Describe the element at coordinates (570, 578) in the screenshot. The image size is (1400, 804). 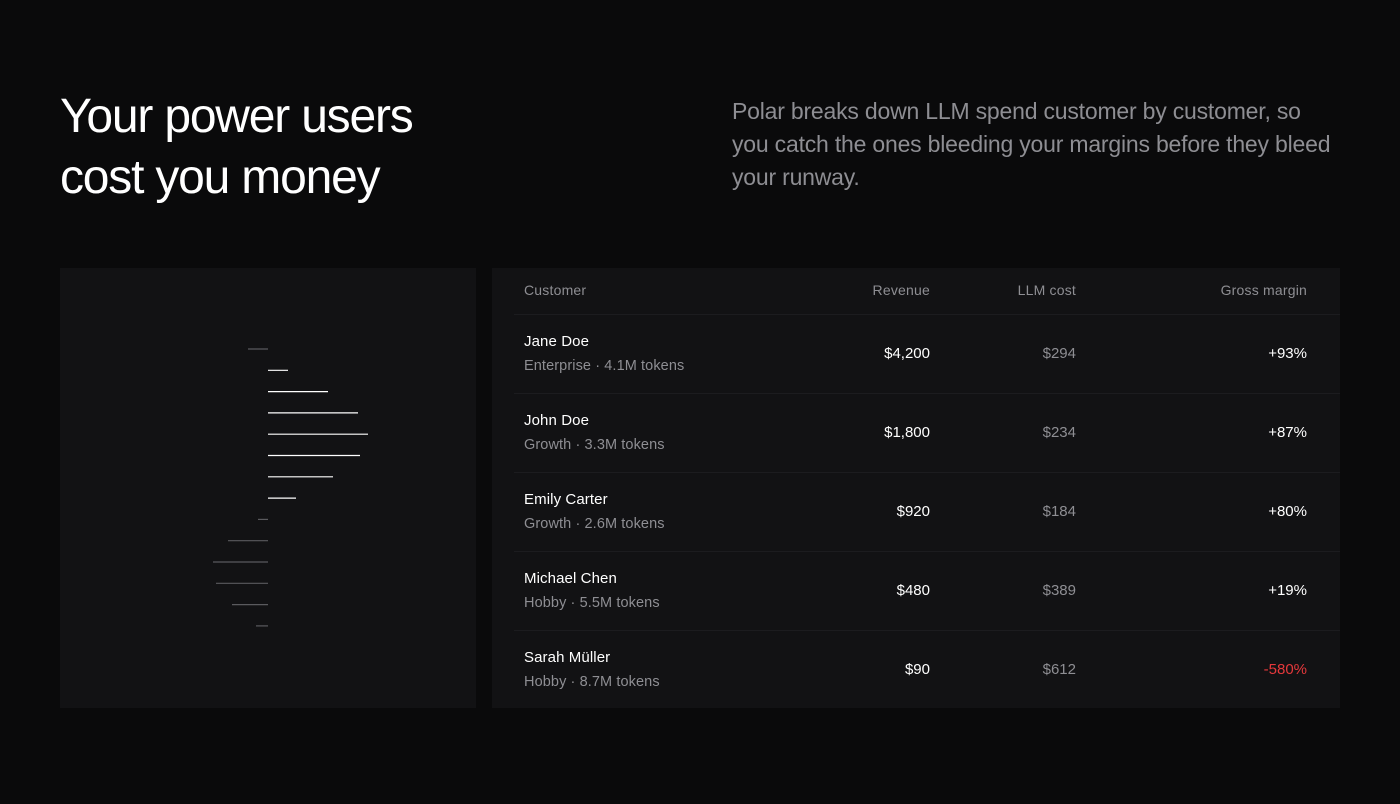
I see `customer-name: Michael Chen` at that location.